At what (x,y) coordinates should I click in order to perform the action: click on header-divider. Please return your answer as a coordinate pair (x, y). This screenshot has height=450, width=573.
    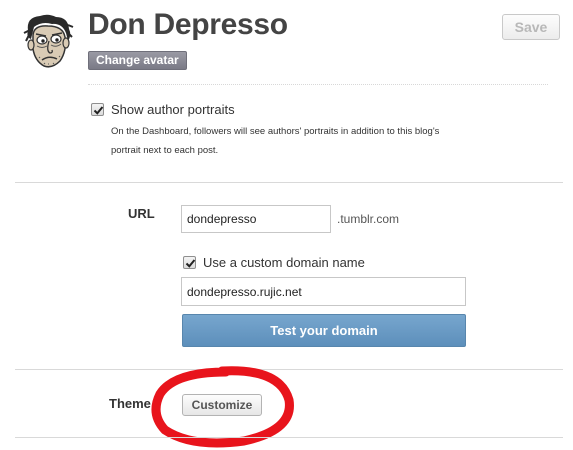
    Looking at the image, I should click on (318, 84).